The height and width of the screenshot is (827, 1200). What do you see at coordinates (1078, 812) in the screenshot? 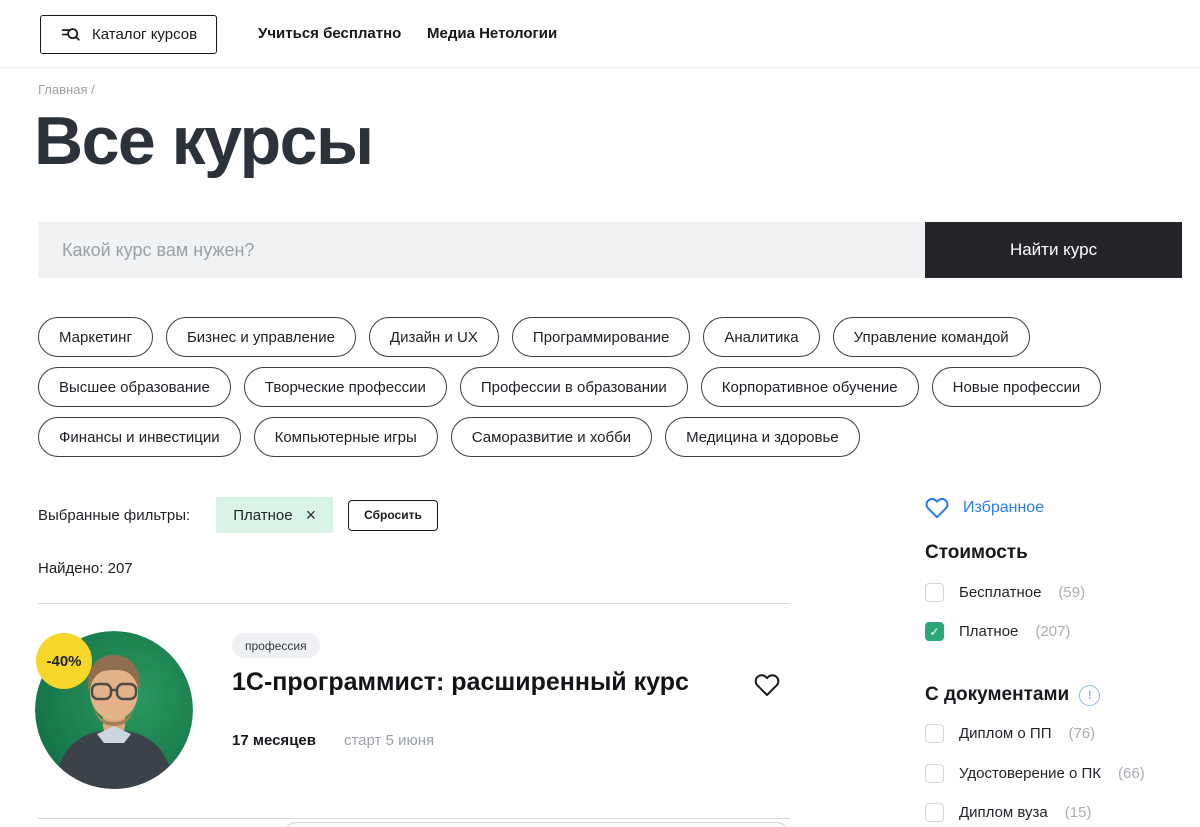
I see `checkbox-university-diploma-count: (15)` at bounding box center [1078, 812].